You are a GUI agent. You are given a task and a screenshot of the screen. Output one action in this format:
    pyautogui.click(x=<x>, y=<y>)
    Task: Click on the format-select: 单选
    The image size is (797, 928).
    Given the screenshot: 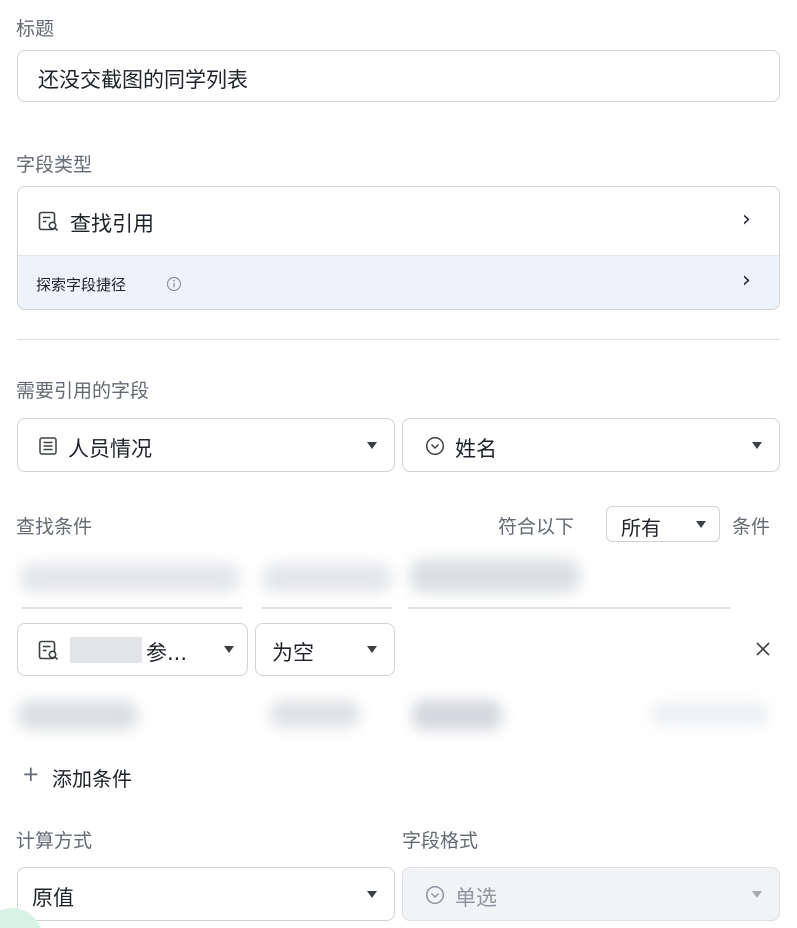 What is the action you would take?
    pyautogui.click(x=591, y=894)
    